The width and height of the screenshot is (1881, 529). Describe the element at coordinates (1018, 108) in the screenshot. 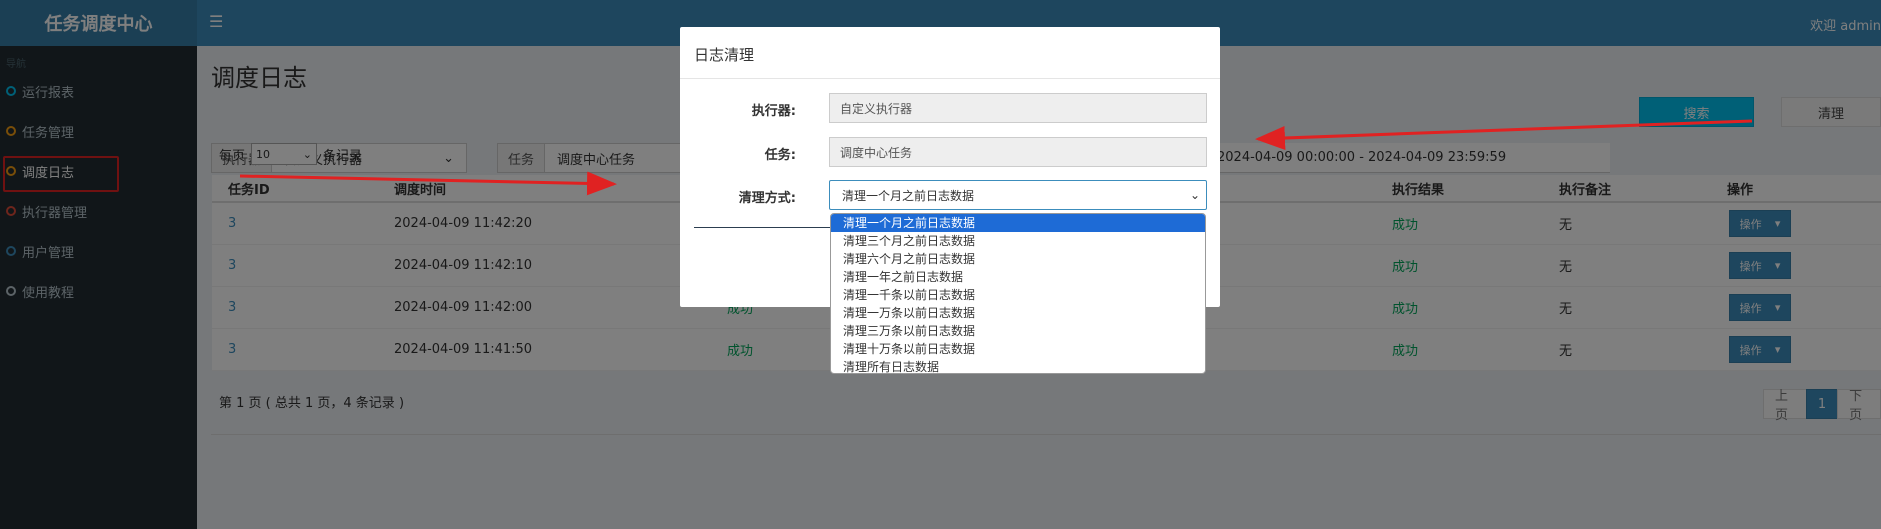

I see `executor-field: 自定义执行器` at that location.